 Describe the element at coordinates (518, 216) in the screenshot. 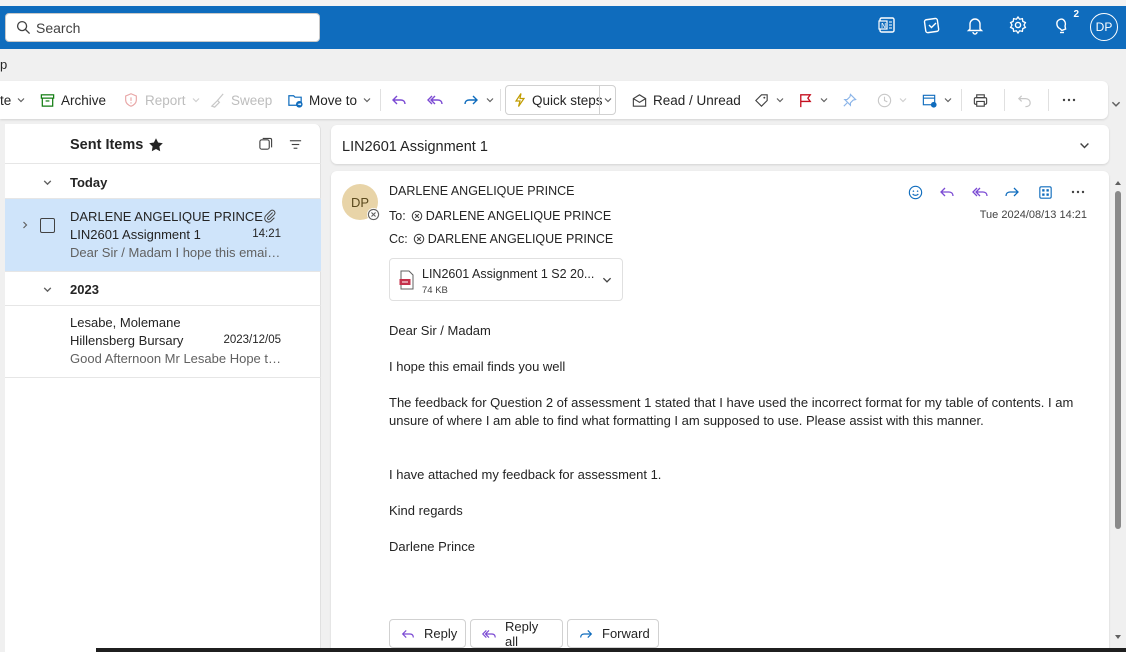

I see `to-recipient: DARLENE ANGELIQUE PRINCE` at that location.